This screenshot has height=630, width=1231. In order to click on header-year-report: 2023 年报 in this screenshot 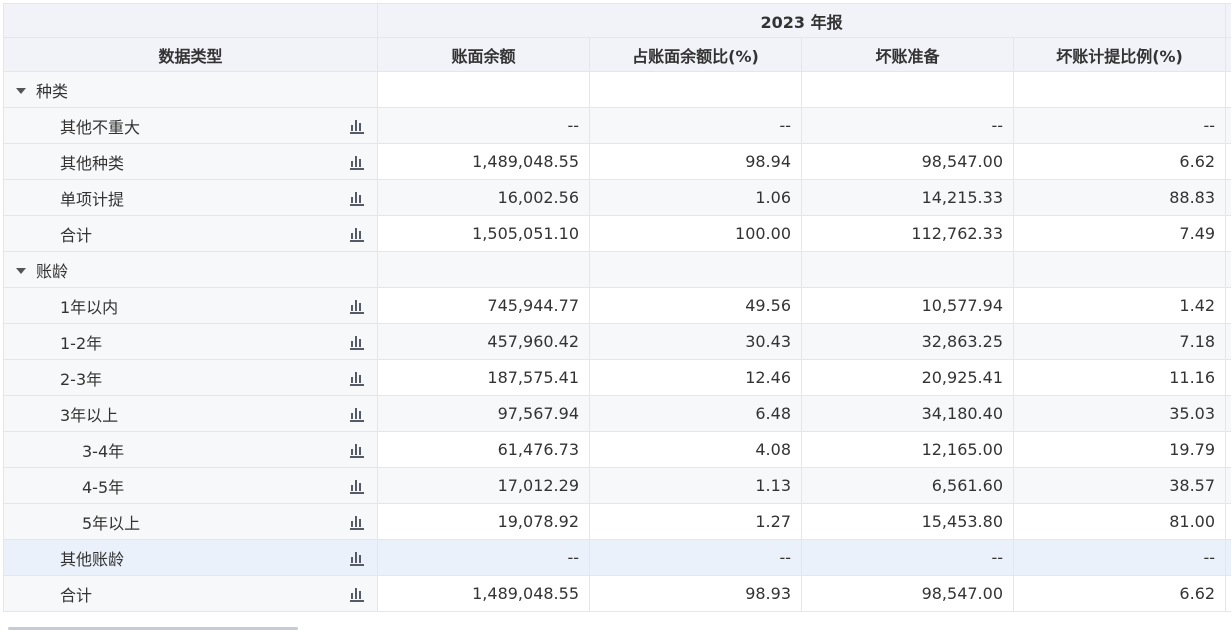, I will do `click(801, 20)`.